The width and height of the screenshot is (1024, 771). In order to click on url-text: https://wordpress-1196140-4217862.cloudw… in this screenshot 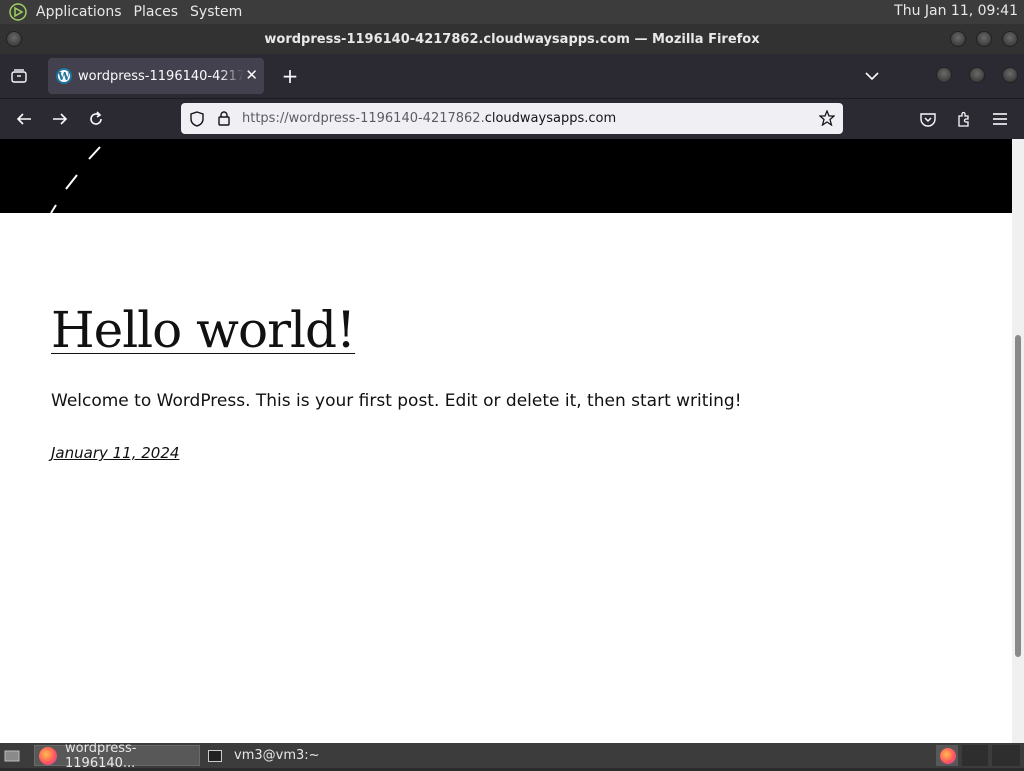, I will do `click(429, 118)`.